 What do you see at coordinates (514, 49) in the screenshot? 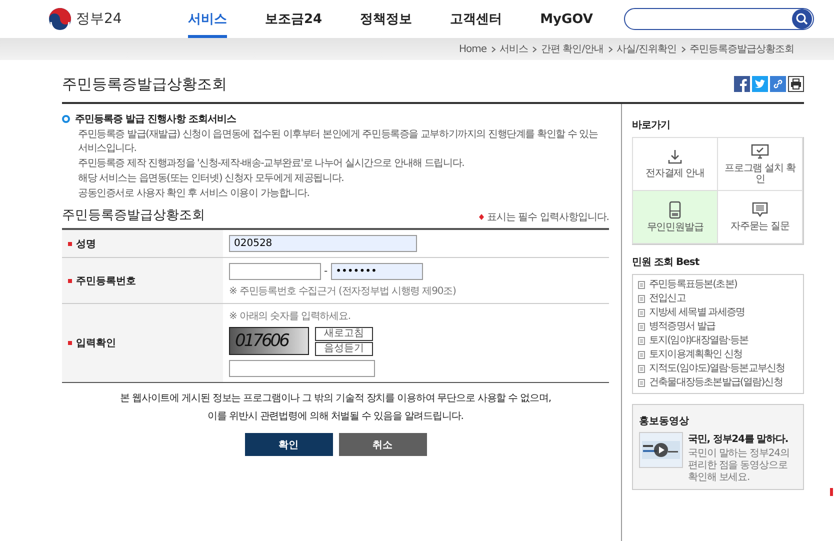
I see `breadcrumb-link: 서비스` at bounding box center [514, 49].